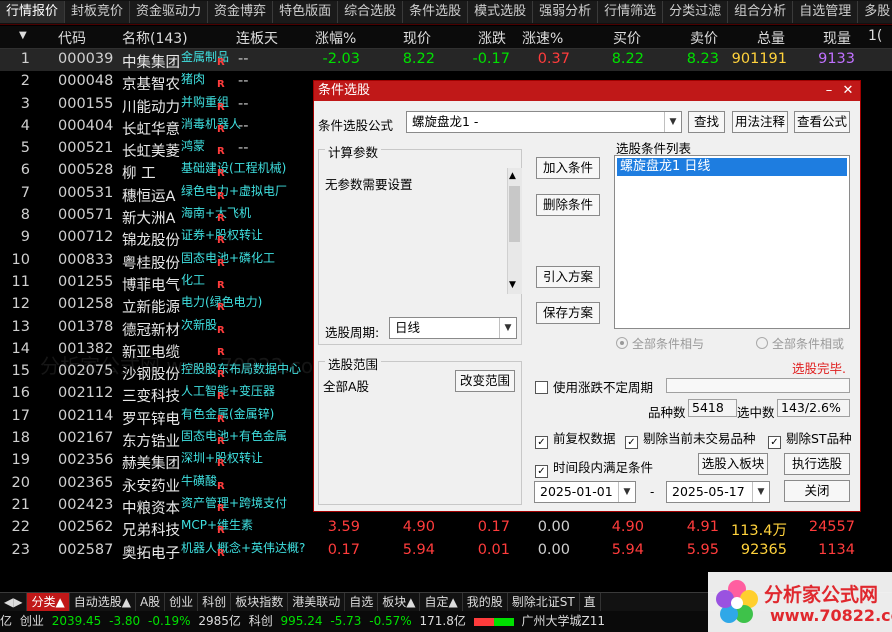 The width and height of the screenshot is (892, 632). I want to click on row-index: 13, so click(20, 326).